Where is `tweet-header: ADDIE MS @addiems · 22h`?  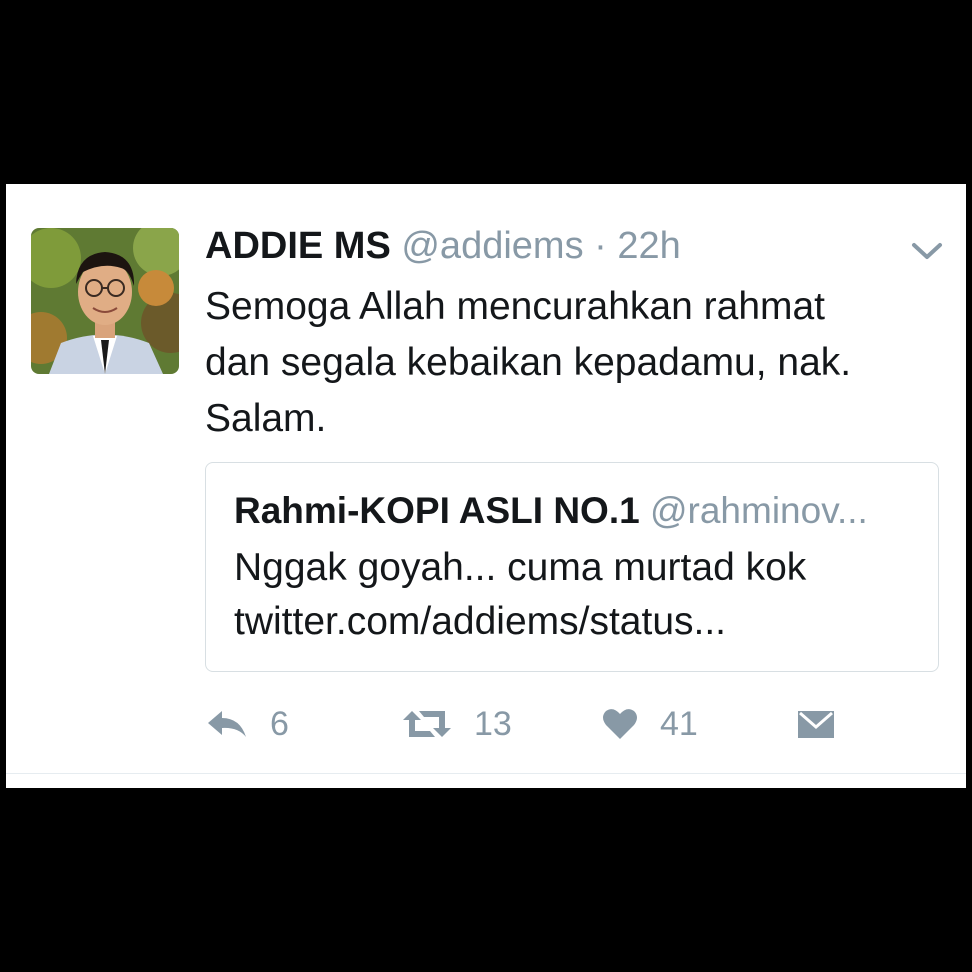 tweet-header: ADDIE MS @addiems · 22h is located at coordinates (575, 246).